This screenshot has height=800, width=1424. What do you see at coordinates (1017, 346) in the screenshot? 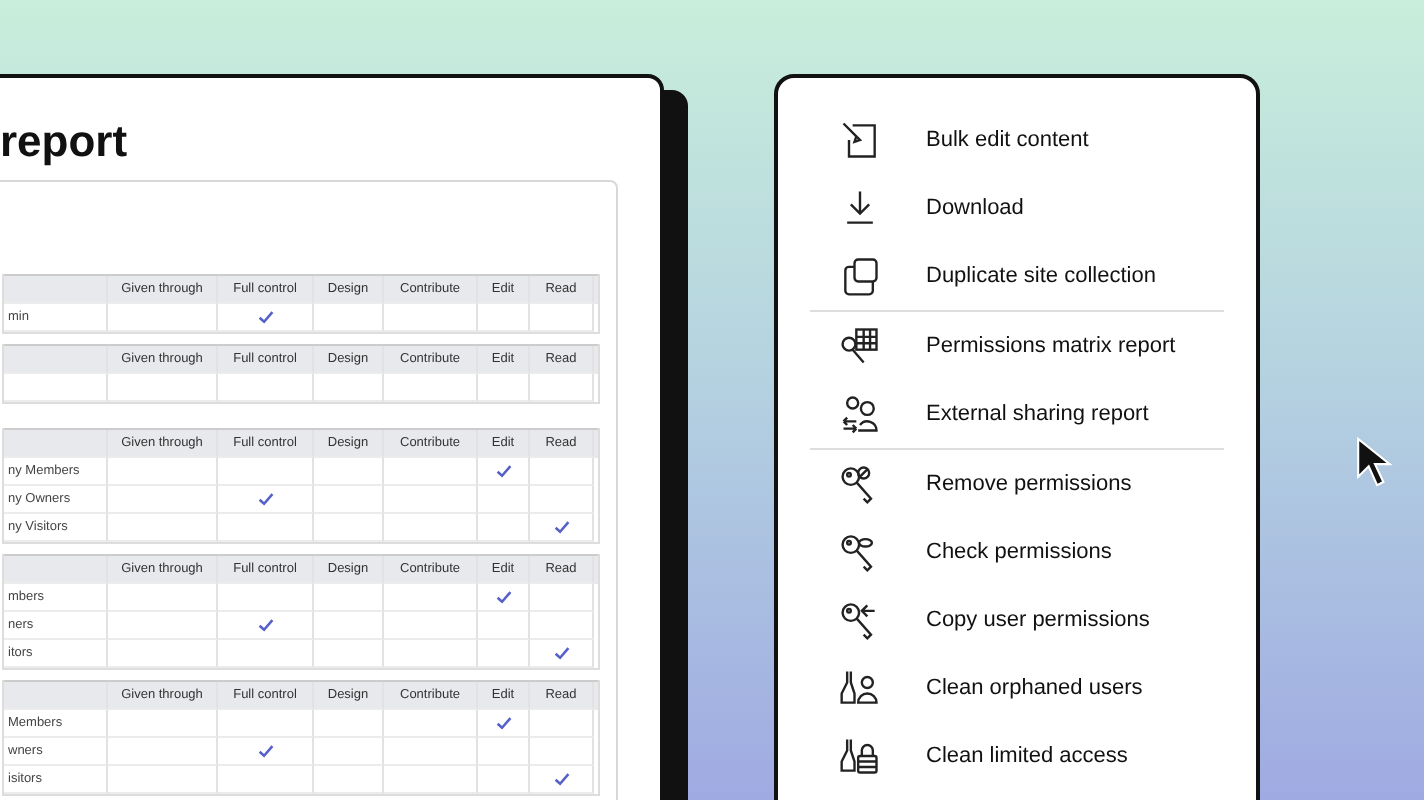
I see `menu-item: Permissions matrix report` at bounding box center [1017, 346].